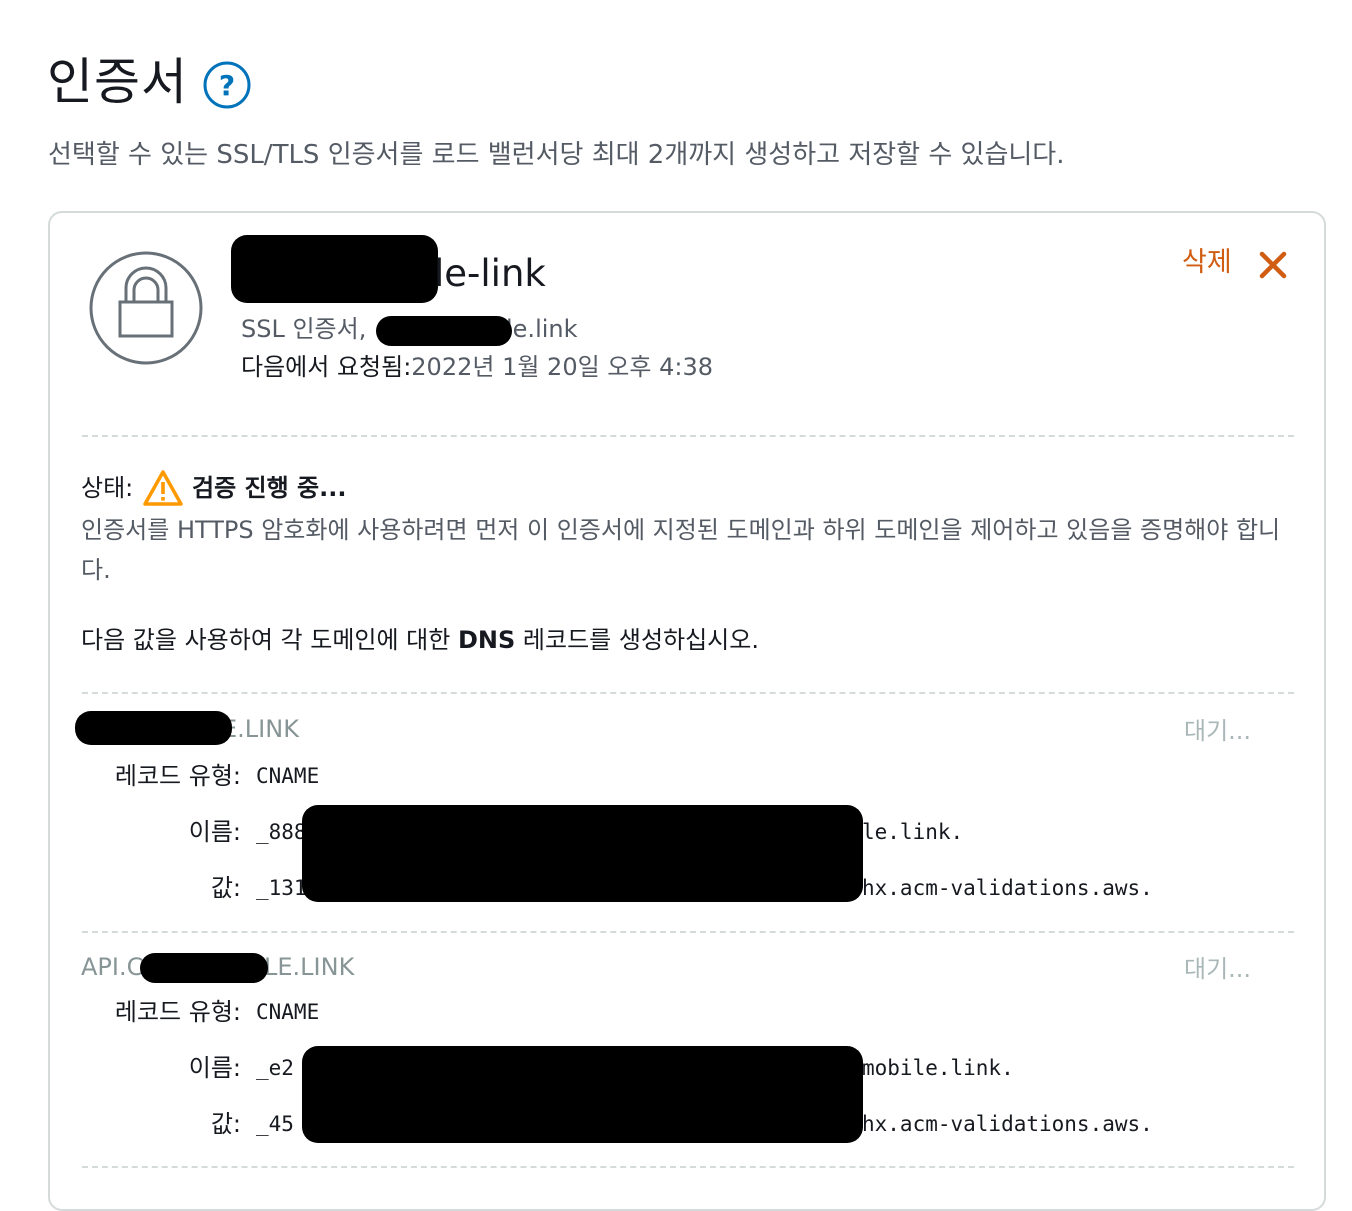 This screenshot has height=1211, width=1352. Describe the element at coordinates (275, 1124) in the screenshot. I see `record-value-prefix: _45` at that location.